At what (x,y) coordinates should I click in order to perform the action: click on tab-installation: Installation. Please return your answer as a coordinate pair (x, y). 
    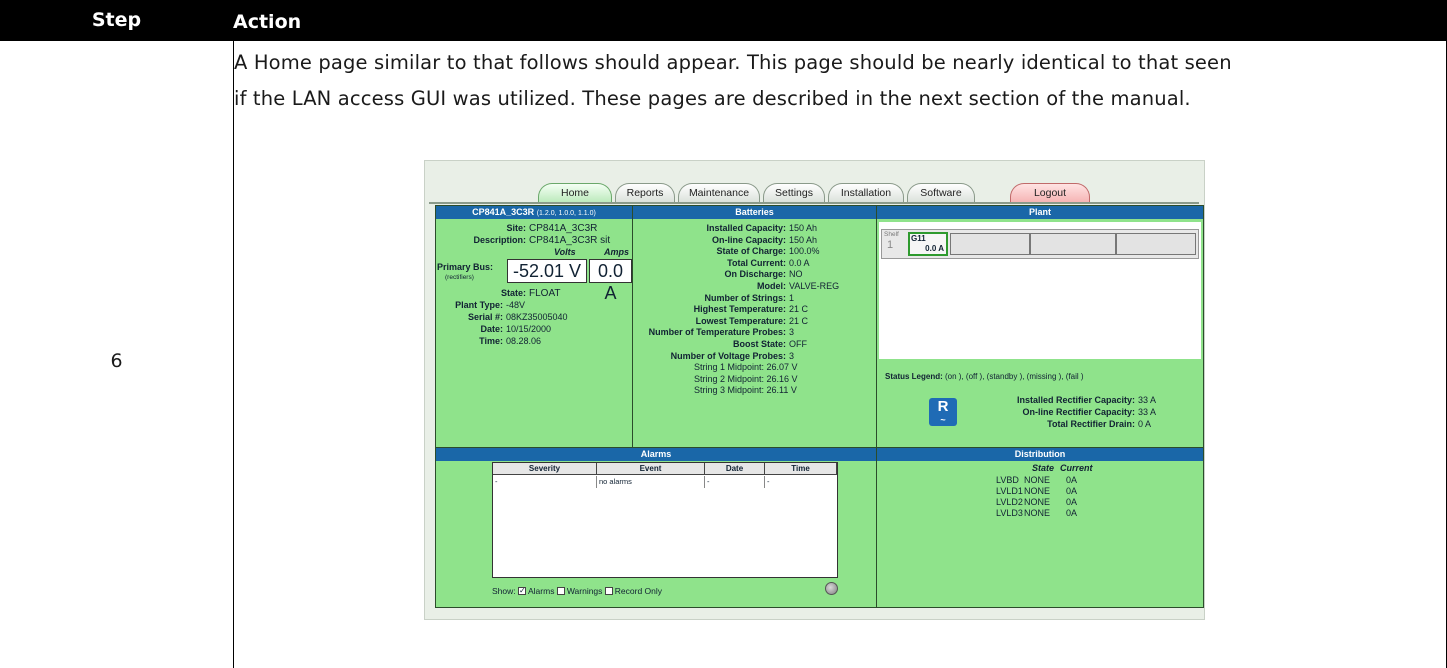
    Looking at the image, I should click on (866, 193).